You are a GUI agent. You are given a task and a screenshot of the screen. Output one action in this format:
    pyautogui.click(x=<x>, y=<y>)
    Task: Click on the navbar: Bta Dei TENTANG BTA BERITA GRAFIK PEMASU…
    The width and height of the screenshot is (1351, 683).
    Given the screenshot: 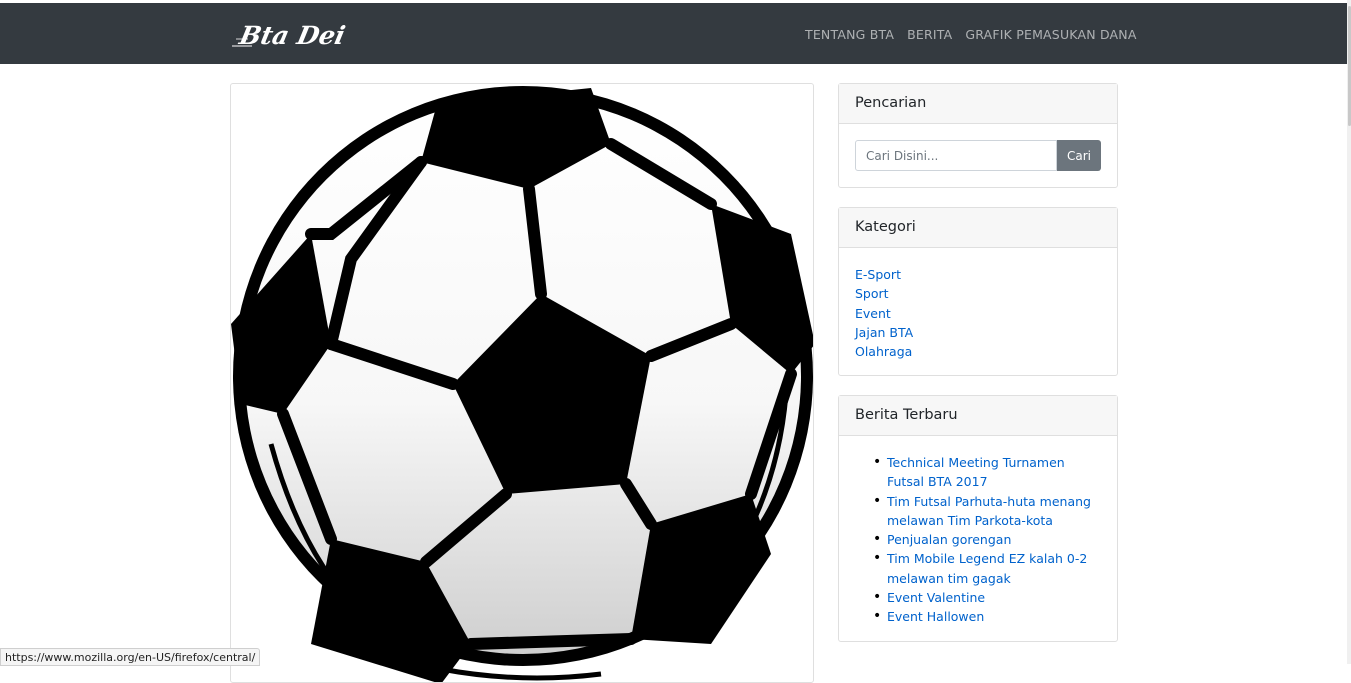 What is the action you would take?
    pyautogui.click(x=673, y=33)
    